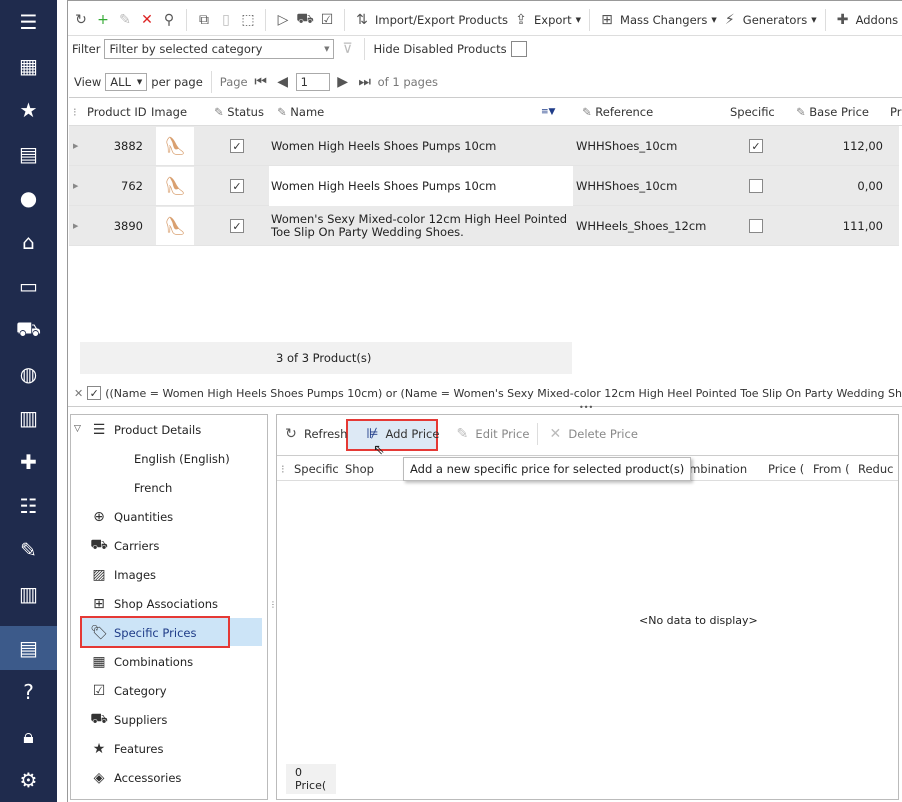 Image resolution: width=902 pixels, height=802 pixels. I want to click on tree-item: ☰ Product Details, so click(145, 430).